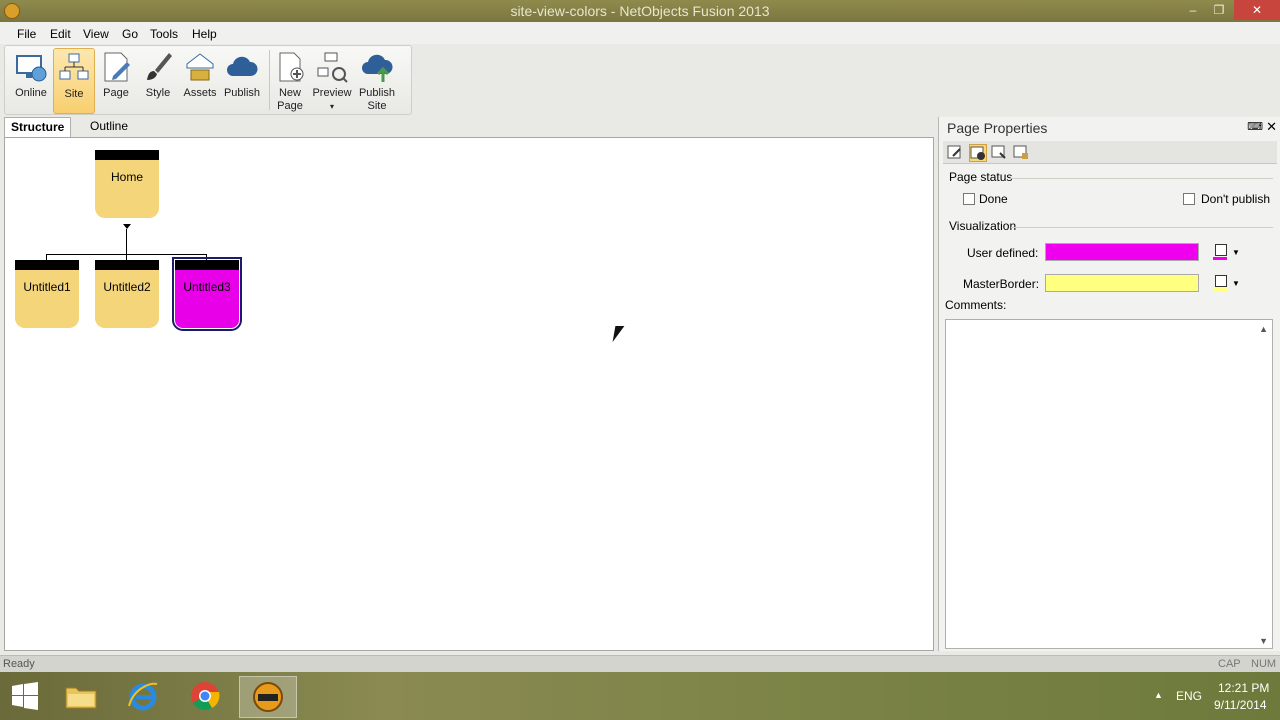 The image size is (1280, 720). What do you see at coordinates (1255, 126) in the screenshot?
I see `pin-icon: ⌨` at bounding box center [1255, 126].